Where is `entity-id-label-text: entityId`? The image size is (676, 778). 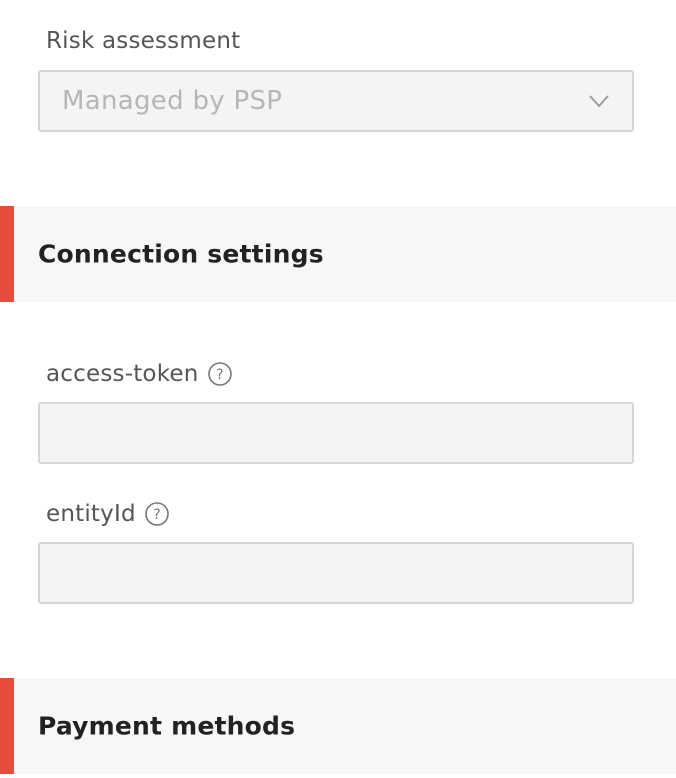
entity-id-label-text: entityId is located at coordinates (91, 513).